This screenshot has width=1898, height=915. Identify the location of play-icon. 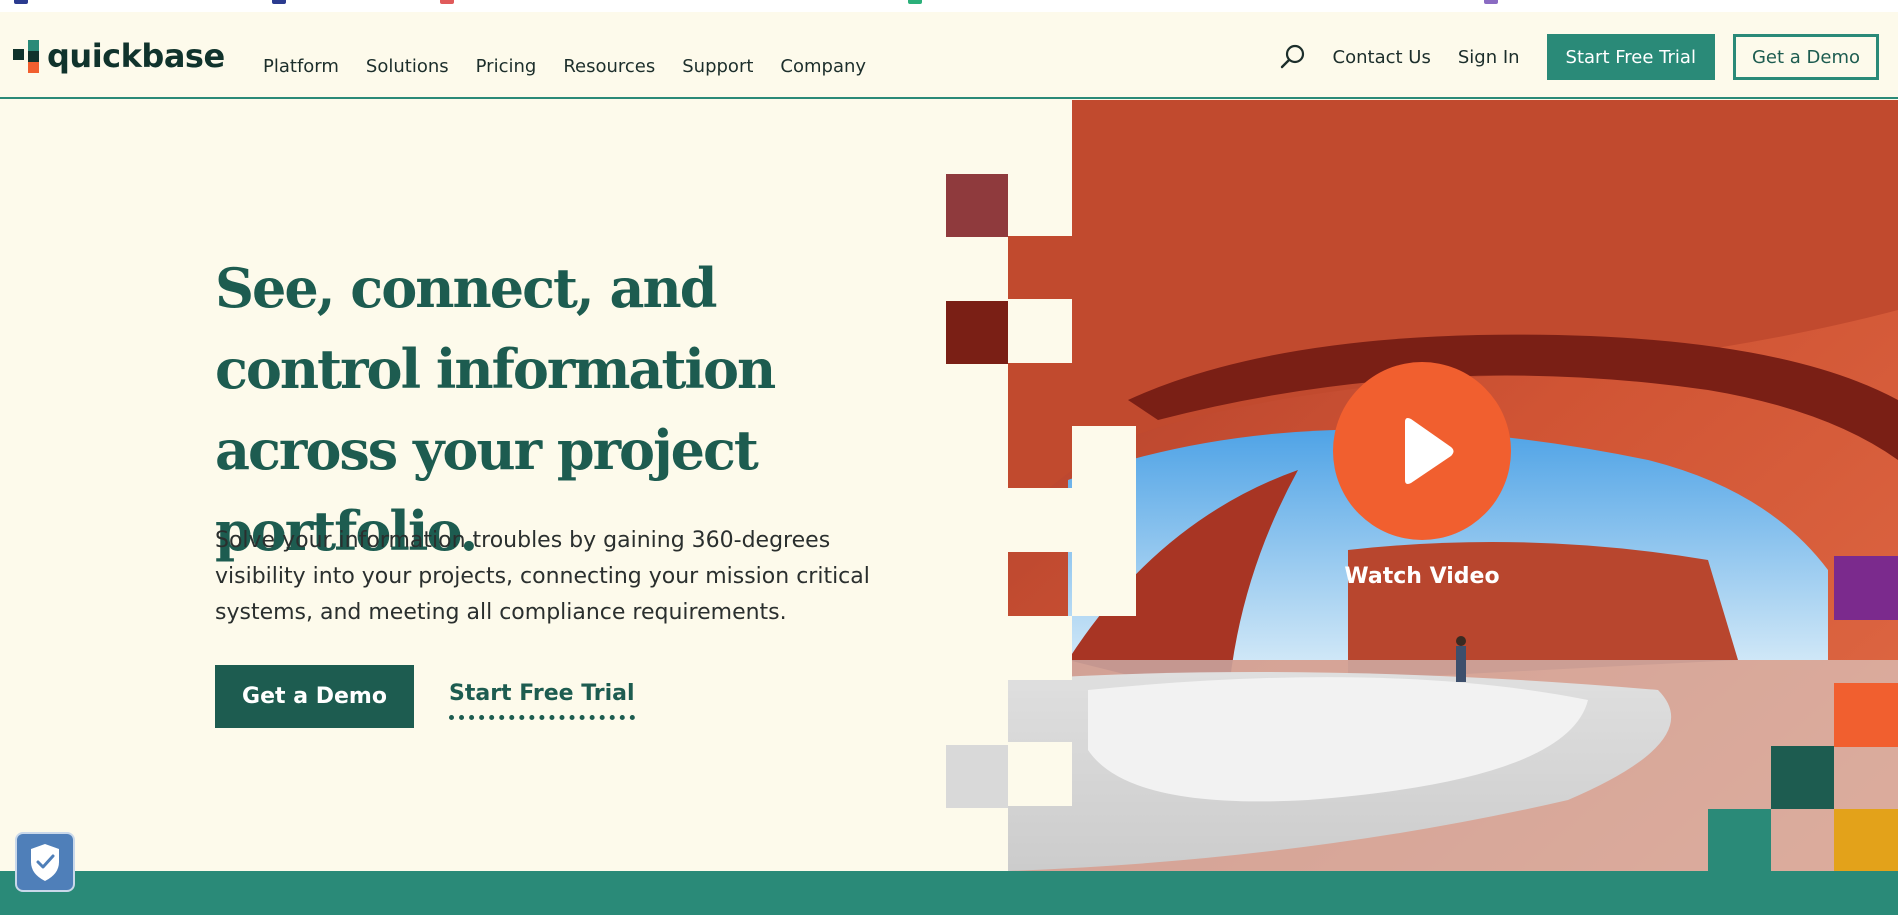
(1429, 451).